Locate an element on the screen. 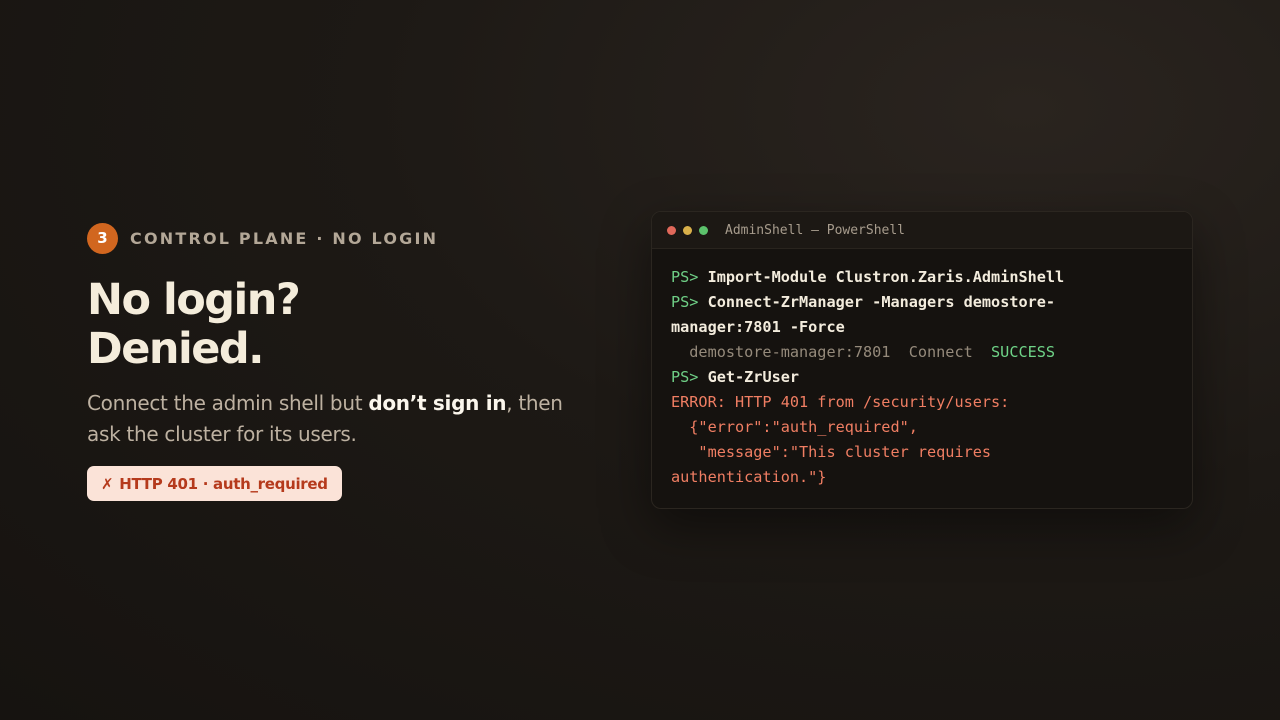  eyebrow: 3 CONTROL PLANE · NO LOGIN is located at coordinates (337, 238).